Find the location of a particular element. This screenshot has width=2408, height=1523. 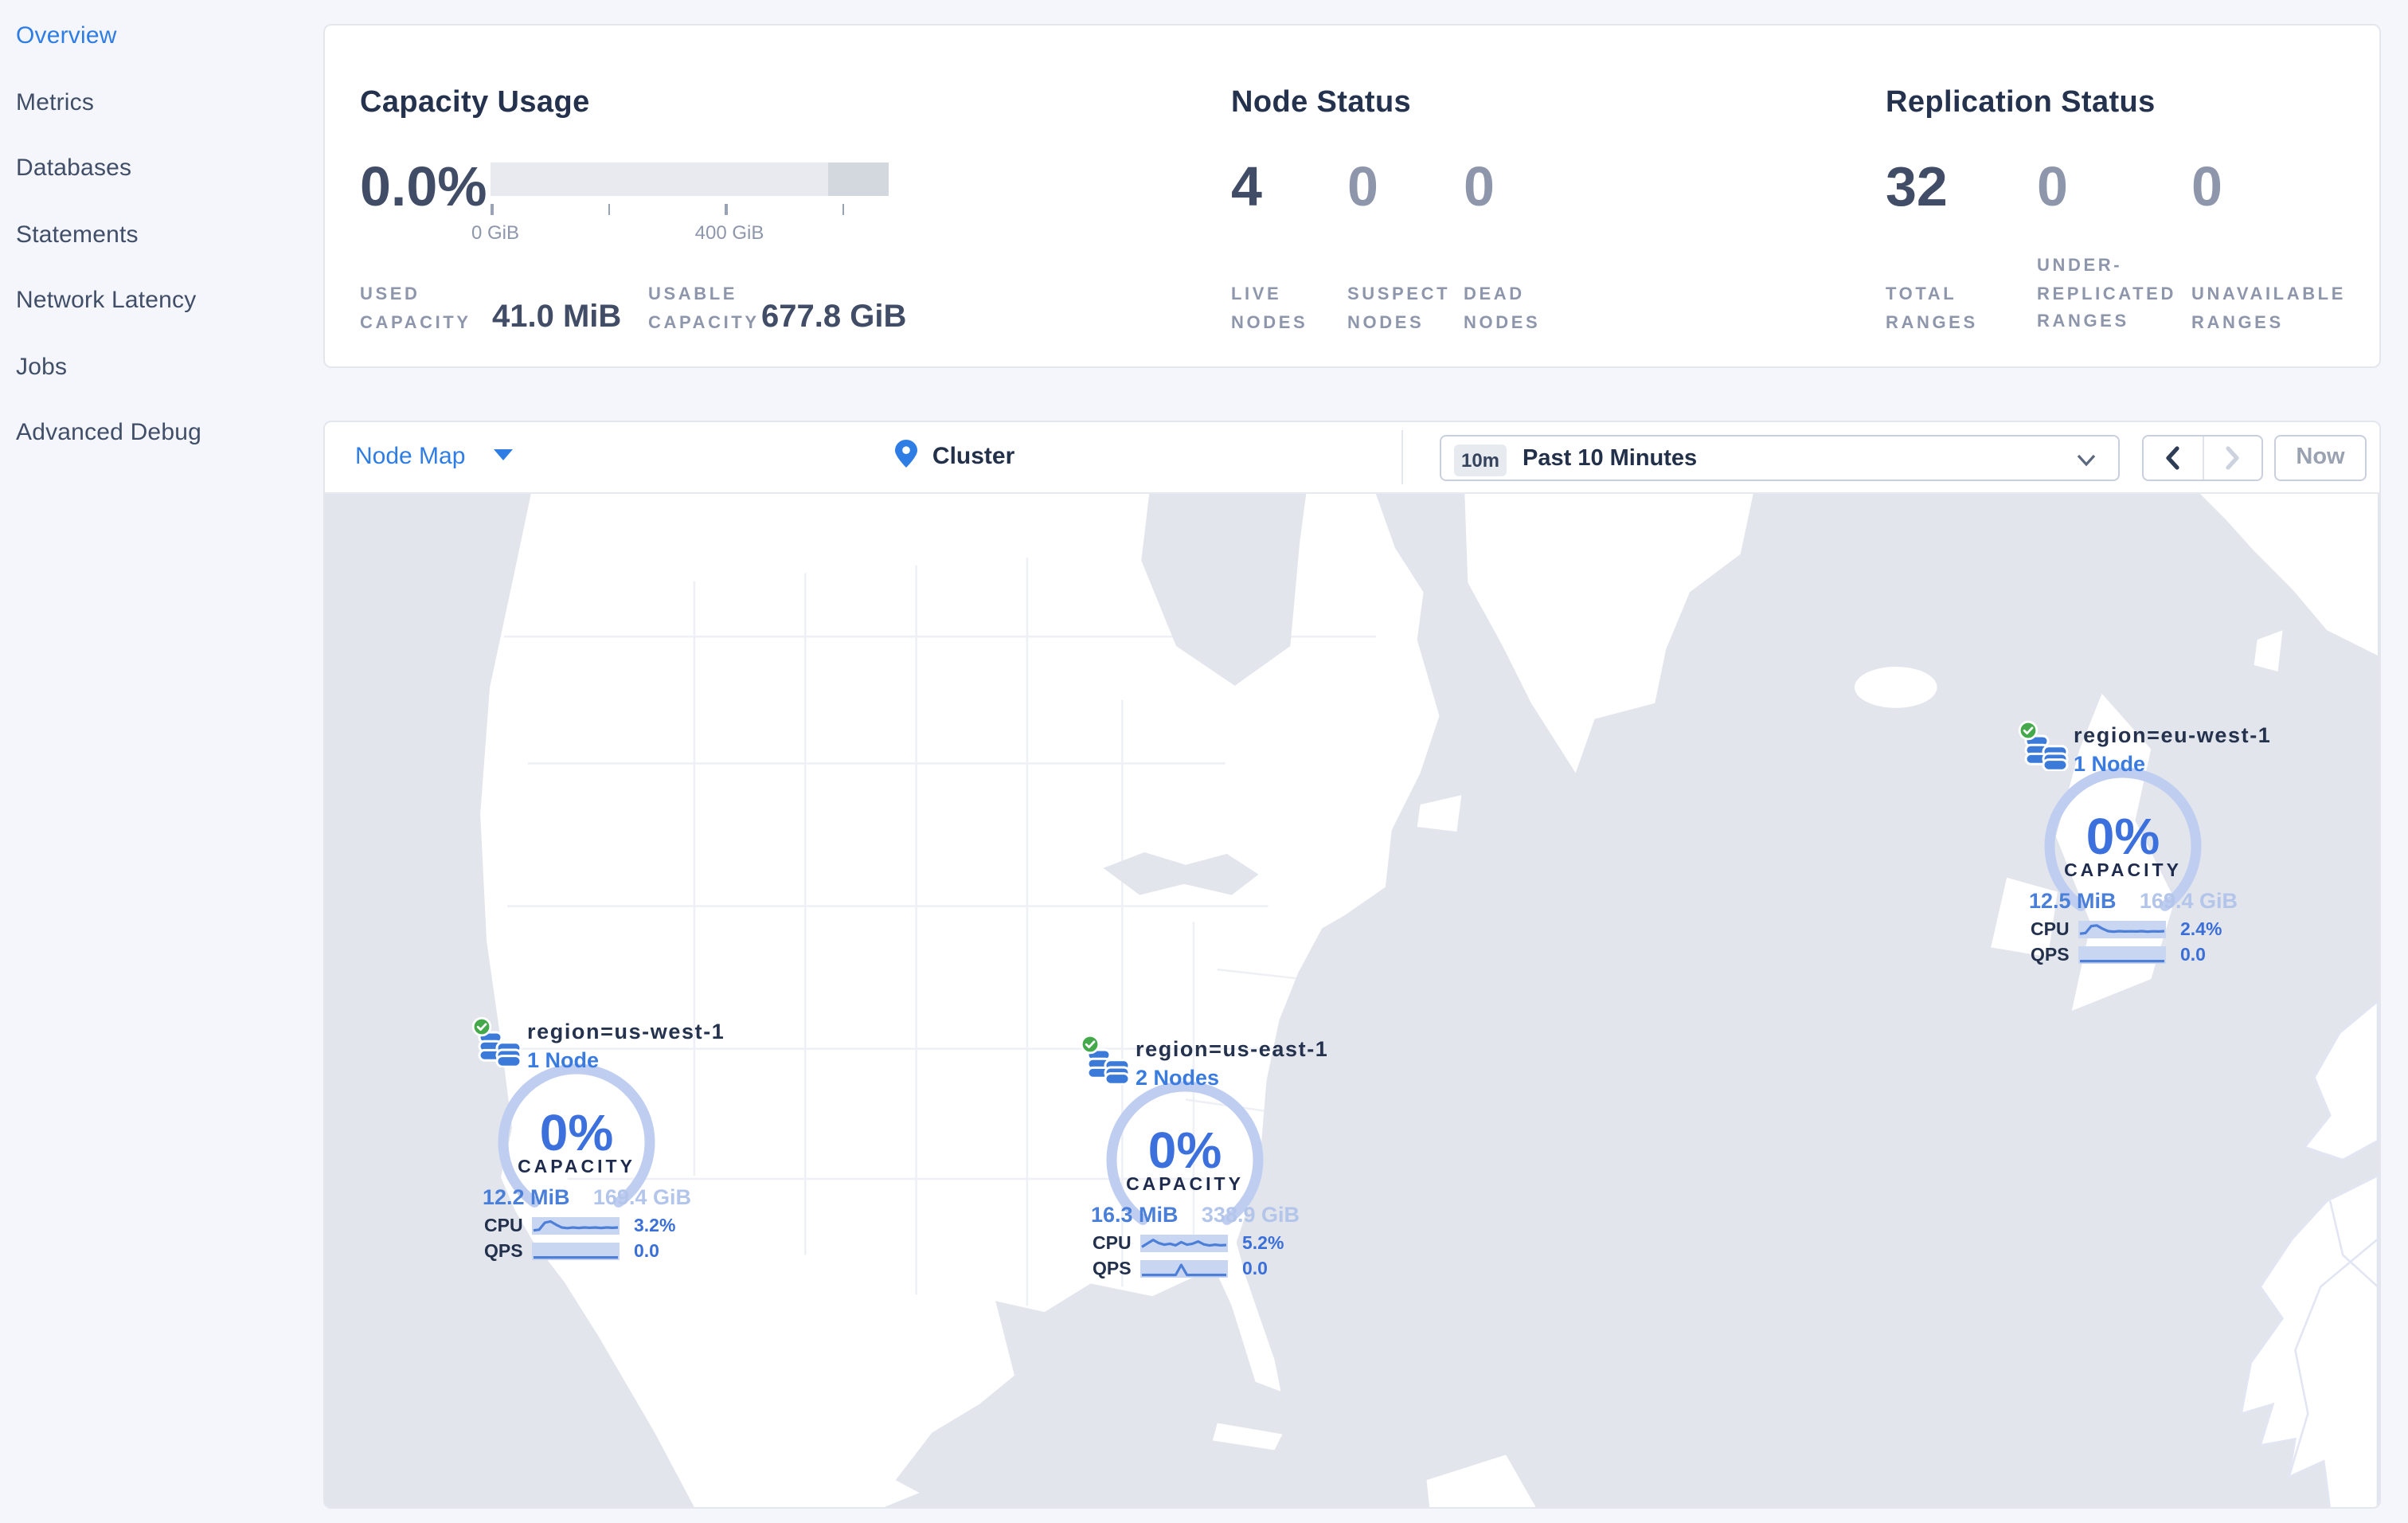

cpu-metric-row: CPU 3.2% is located at coordinates (595, 1226).